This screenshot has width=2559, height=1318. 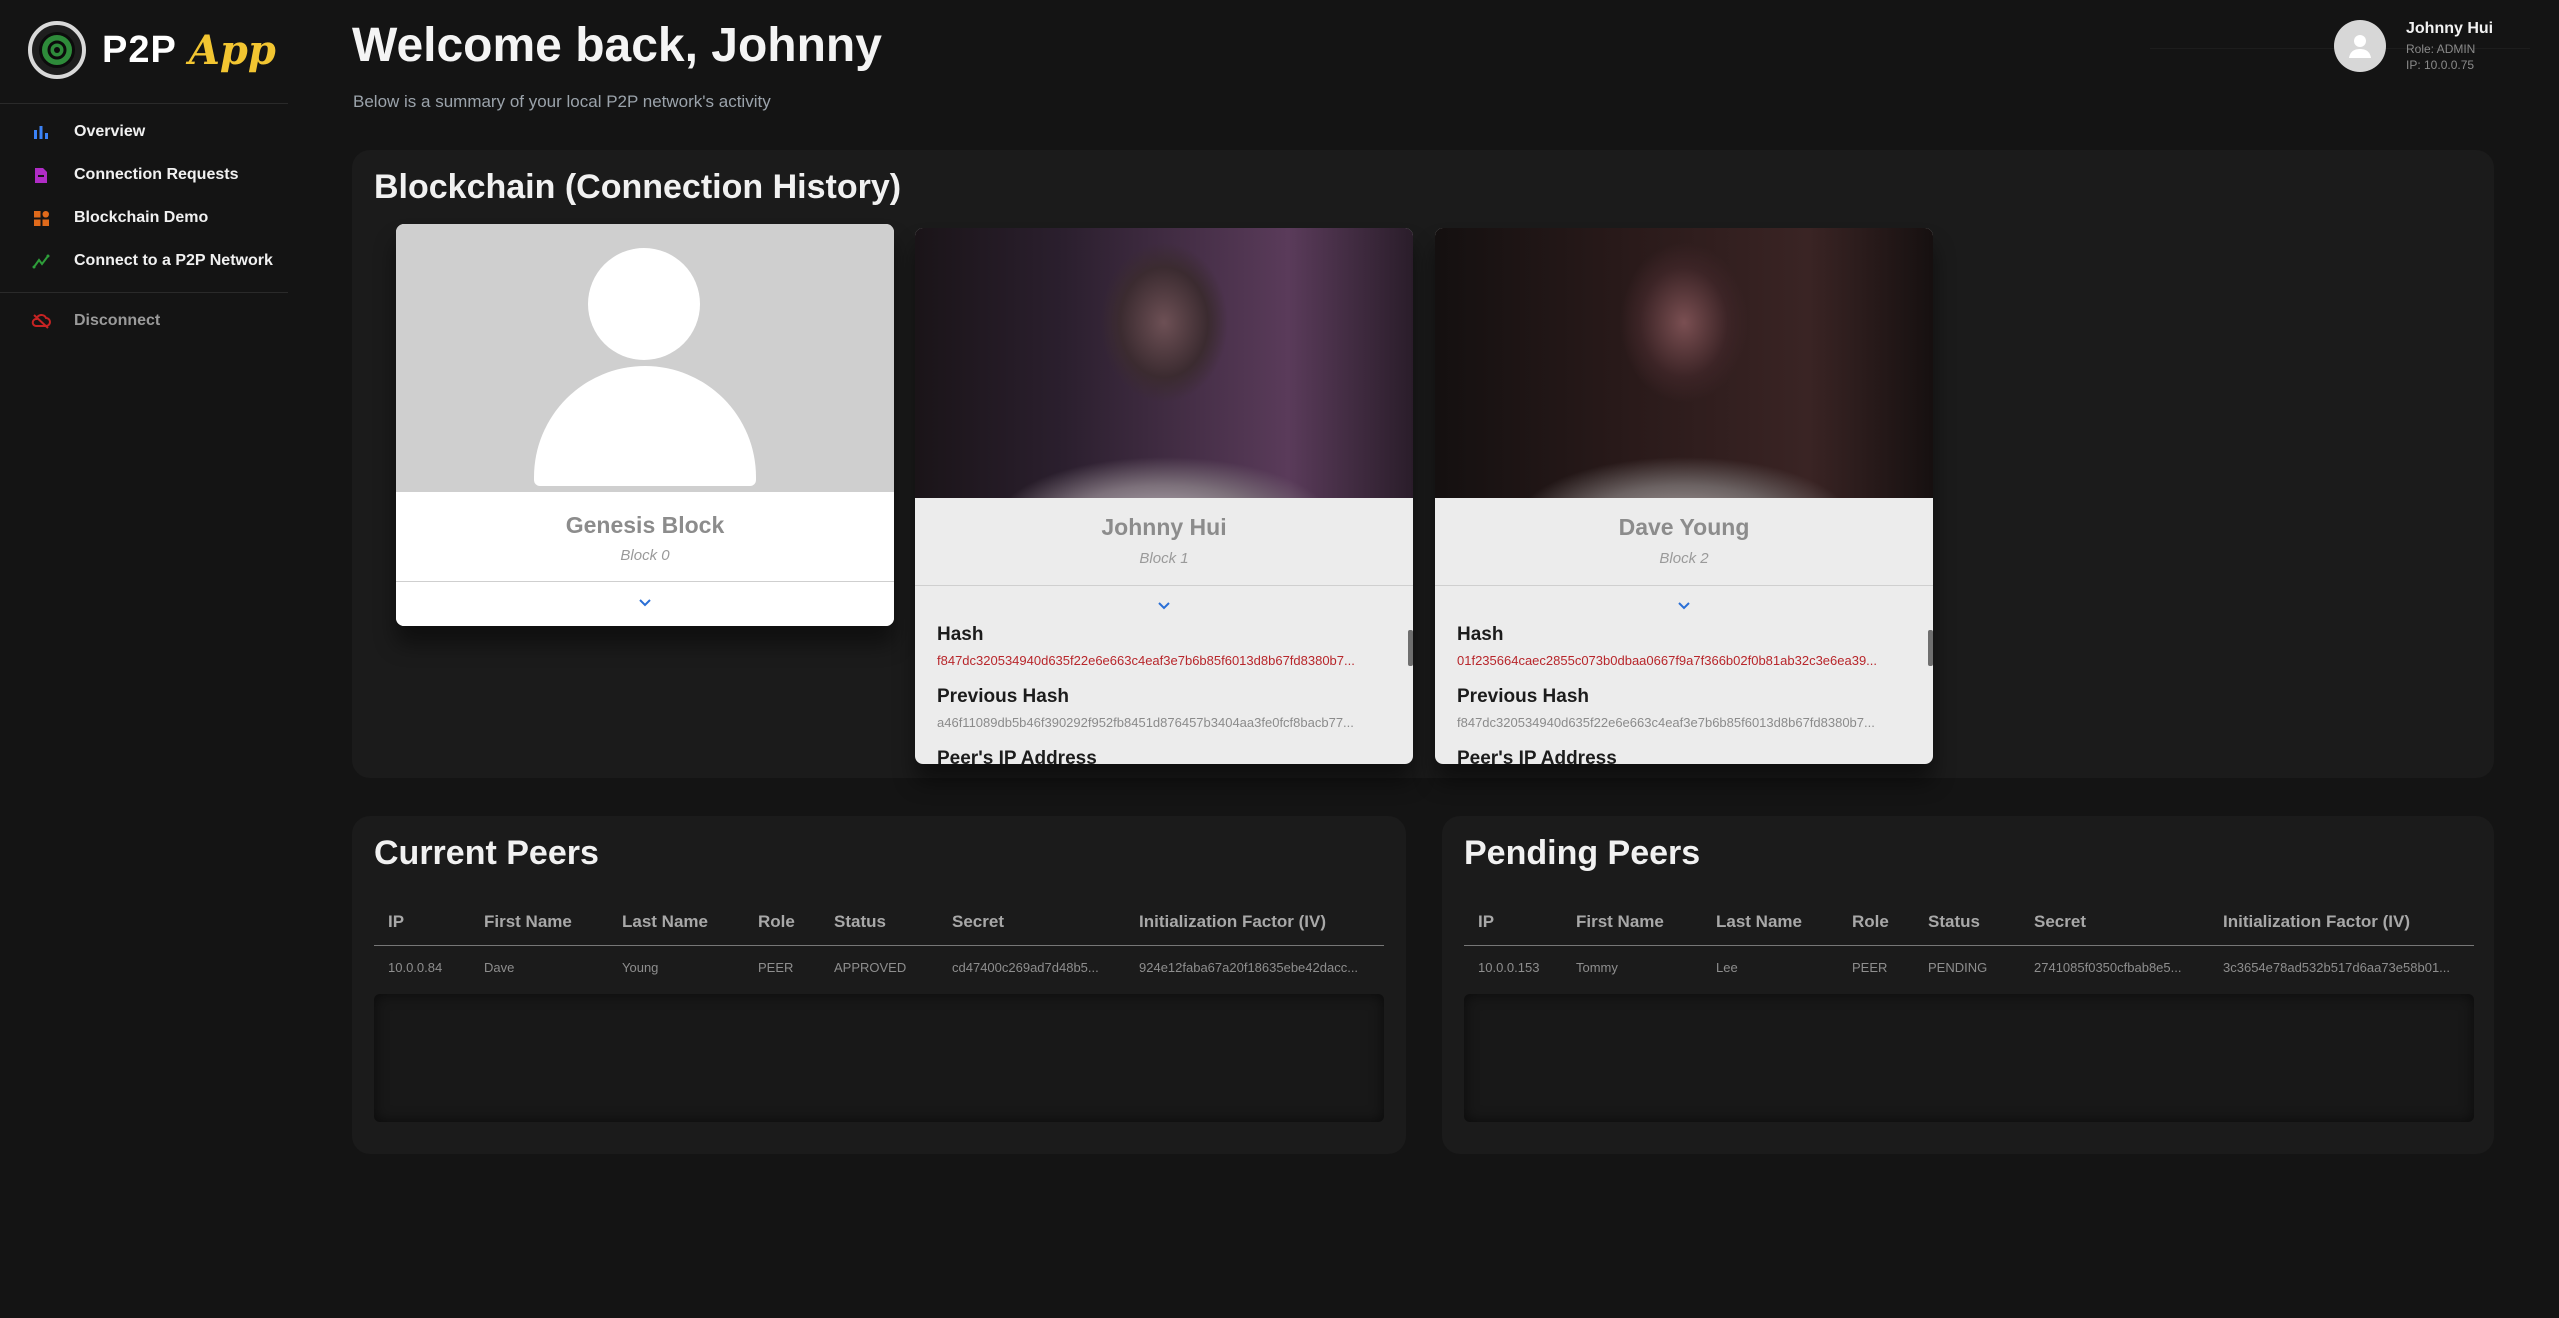 What do you see at coordinates (141, 217) in the screenshot?
I see `sidebar-item-label: Blockchain Demo` at bounding box center [141, 217].